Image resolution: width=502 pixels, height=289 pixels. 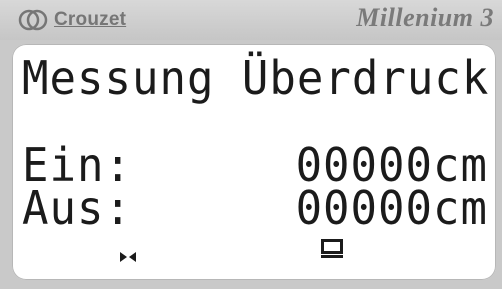 I want to click on device-header: Crouzet Millenium 3, so click(x=251, y=20).